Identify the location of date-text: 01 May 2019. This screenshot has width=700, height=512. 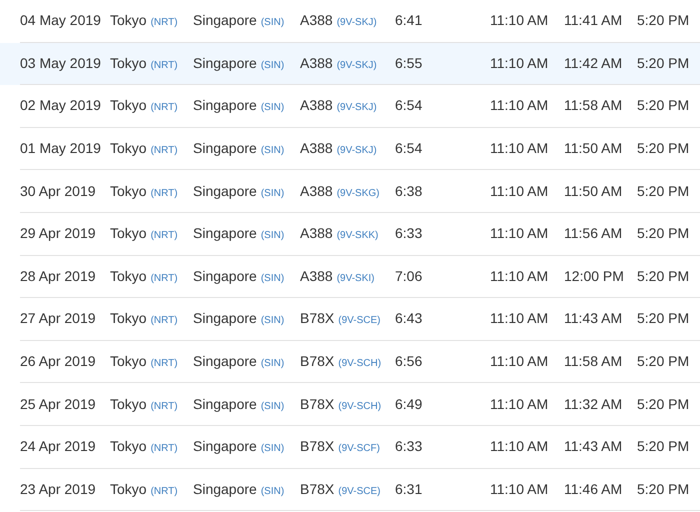
(60, 148).